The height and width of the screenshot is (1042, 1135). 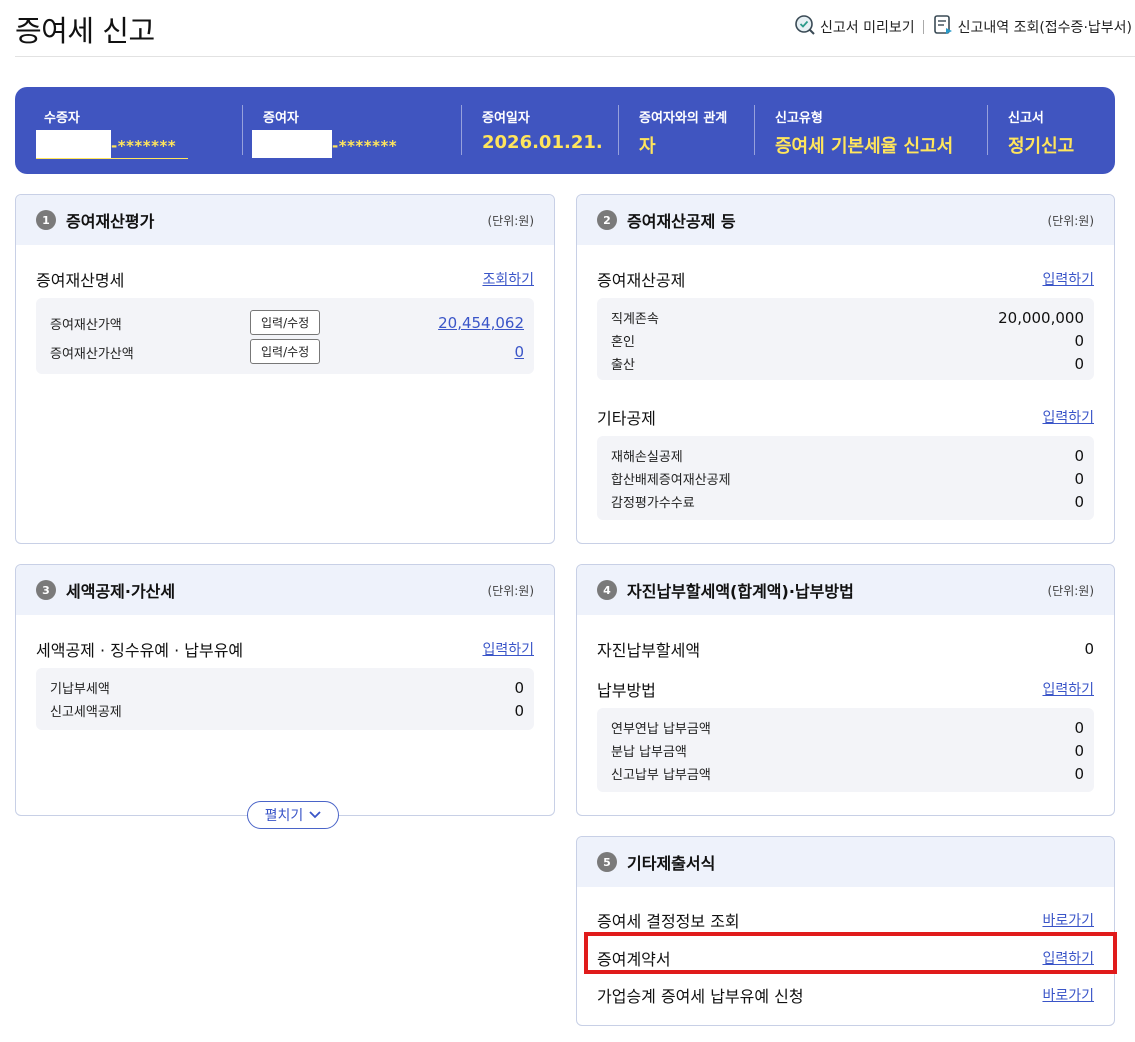 What do you see at coordinates (700, 996) in the screenshot?
I see `section-title: 가업승계 증여세 납부유예 신청` at bounding box center [700, 996].